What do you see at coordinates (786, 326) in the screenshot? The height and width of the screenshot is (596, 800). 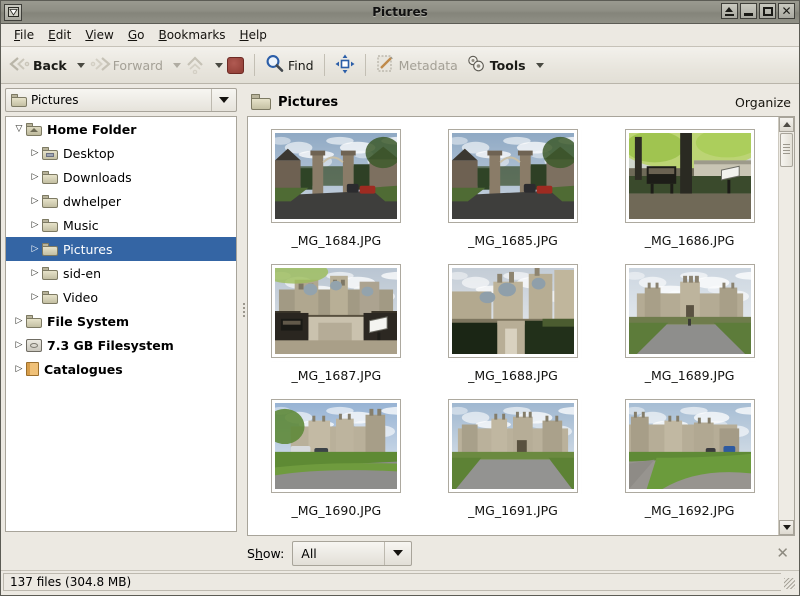 I see `vertical-scrollbar` at bounding box center [786, 326].